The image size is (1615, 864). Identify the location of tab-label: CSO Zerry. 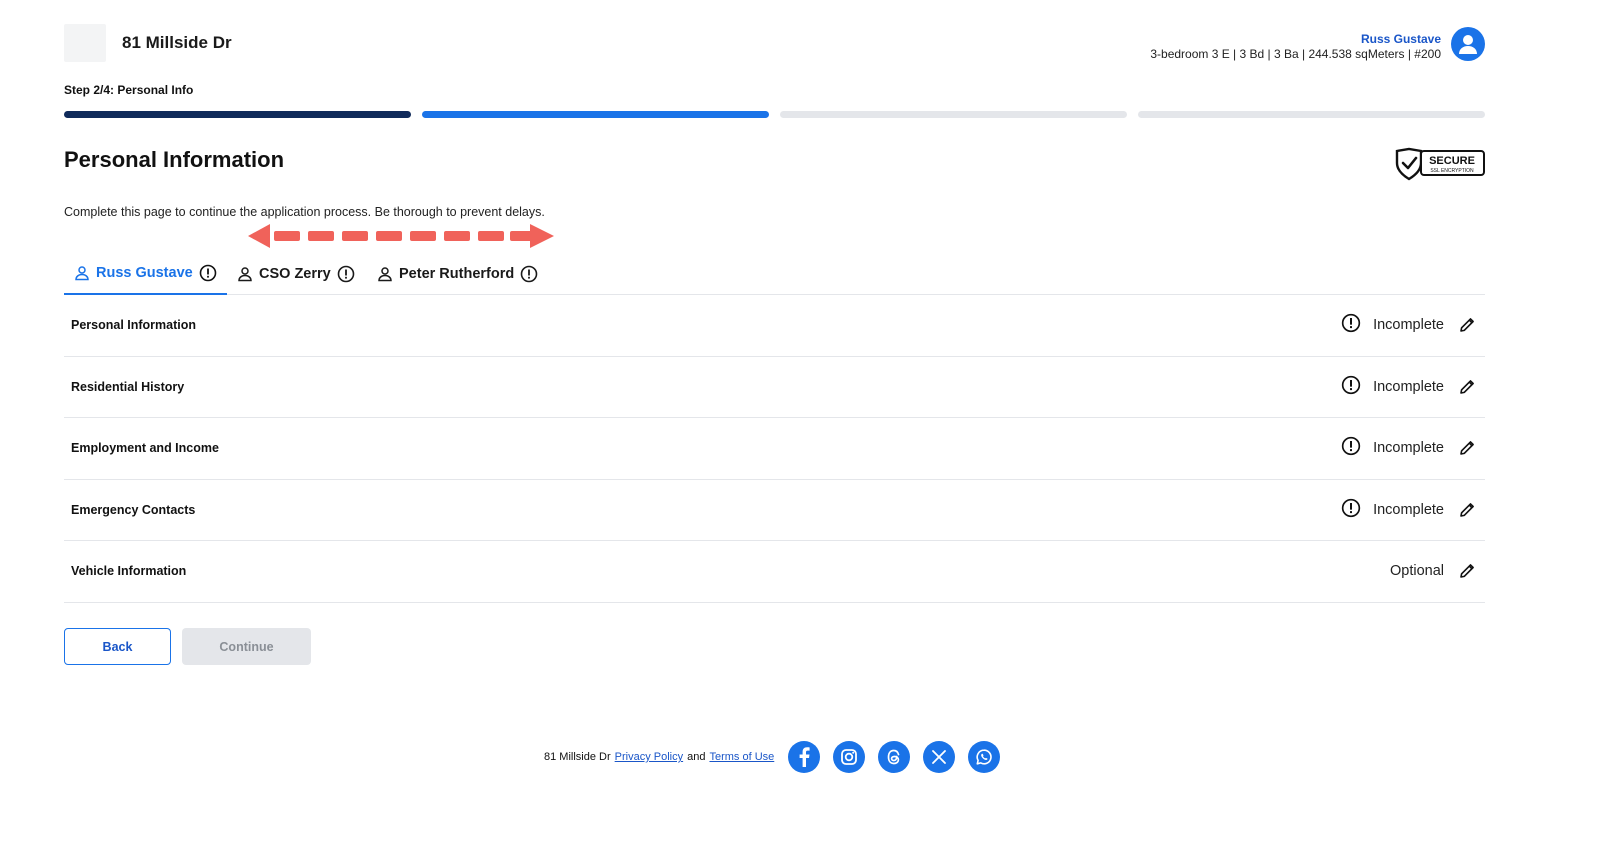
(295, 273).